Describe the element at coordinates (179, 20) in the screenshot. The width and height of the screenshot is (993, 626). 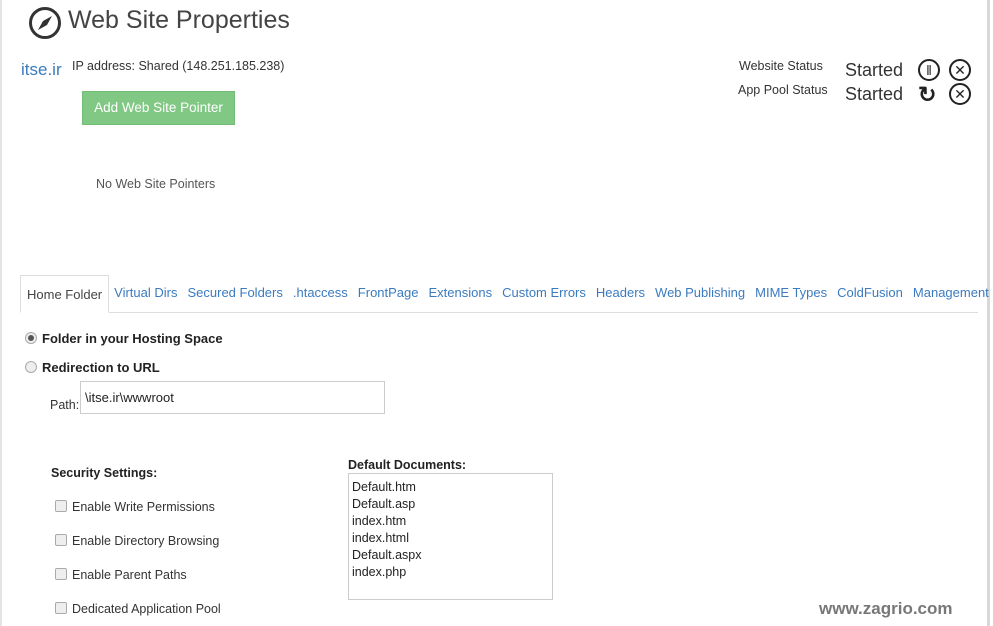
I see `page-title: Web Site Properties` at that location.